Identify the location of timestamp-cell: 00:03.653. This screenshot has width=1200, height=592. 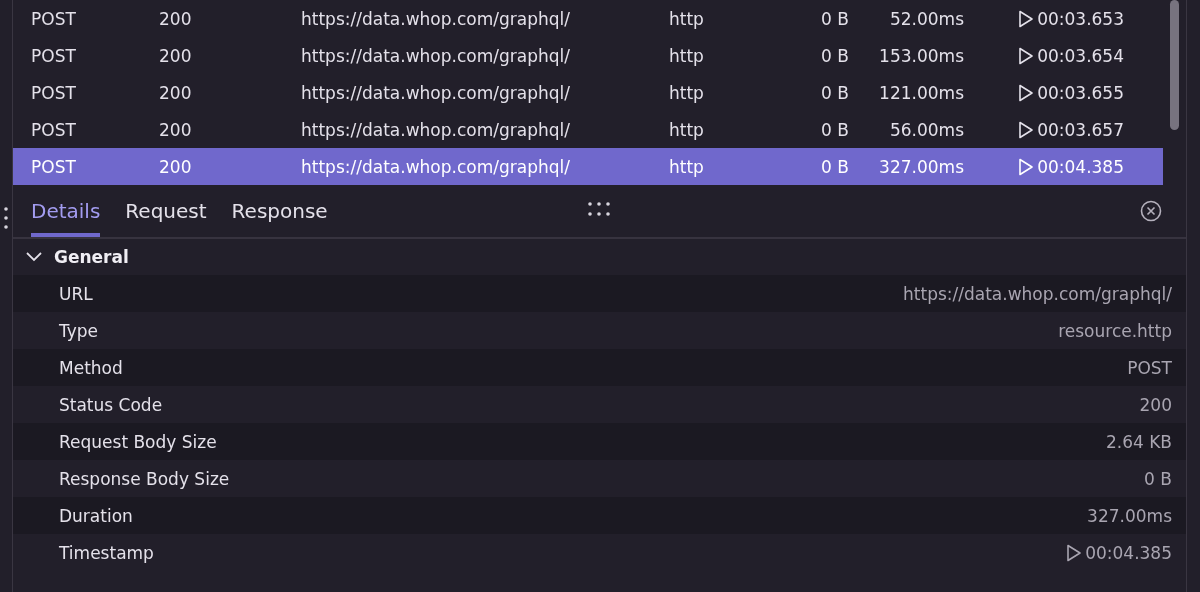
(1080, 18).